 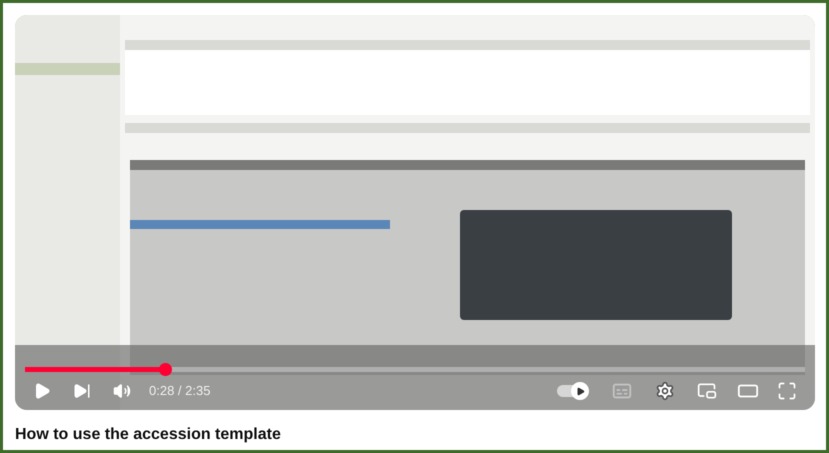 What do you see at coordinates (82, 391) in the screenshot?
I see `next-icon` at bounding box center [82, 391].